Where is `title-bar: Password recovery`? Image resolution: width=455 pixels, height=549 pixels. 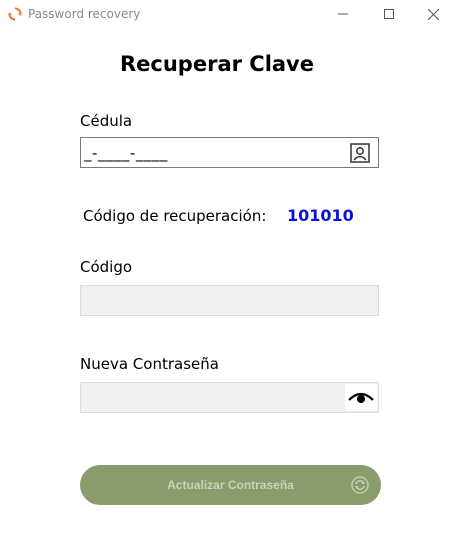
title-bar: Password recovery is located at coordinates (227, 14).